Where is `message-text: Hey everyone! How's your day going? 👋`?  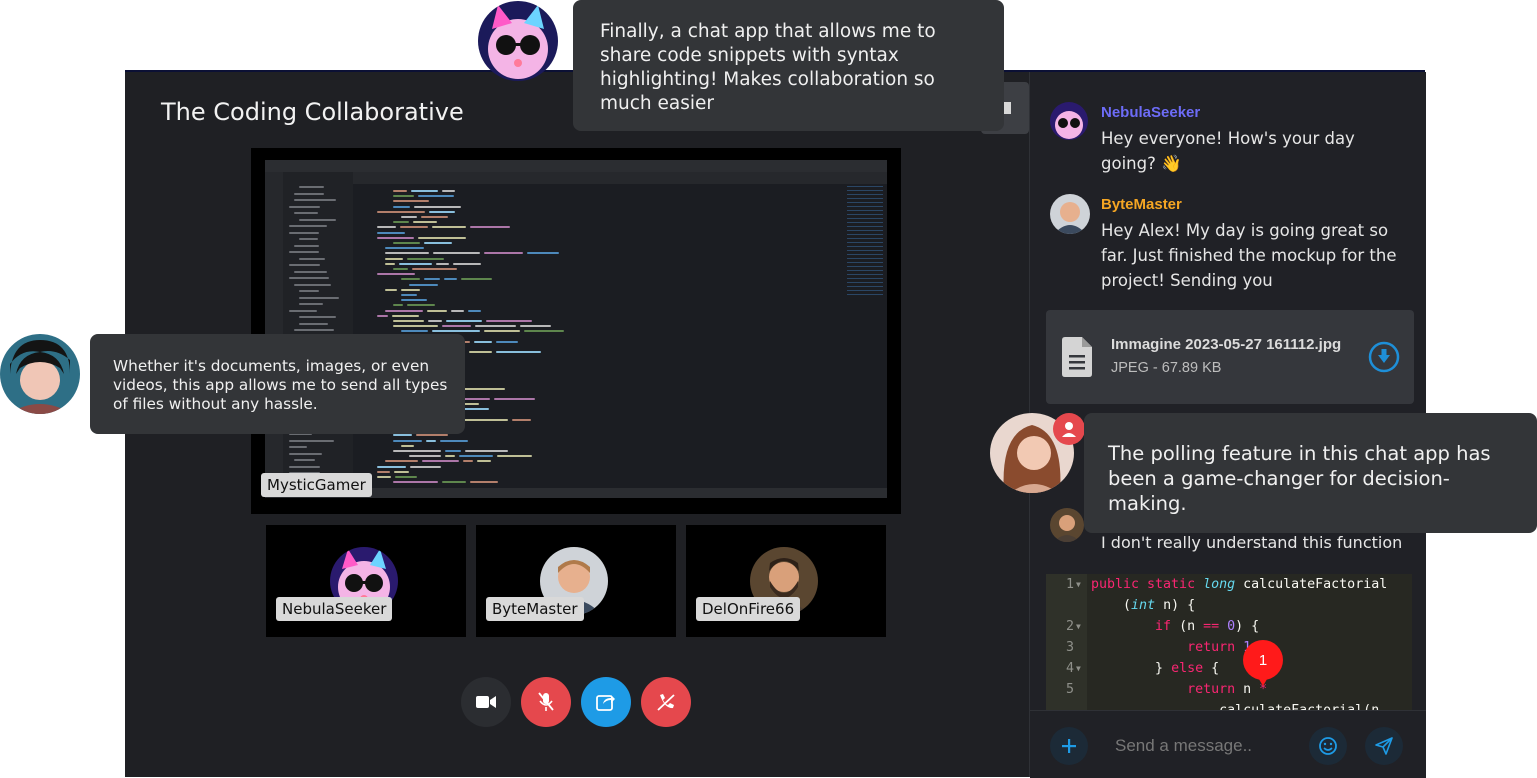 message-text: Hey everyone! How's your day going? 👋 is located at coordinates (1228, 151).